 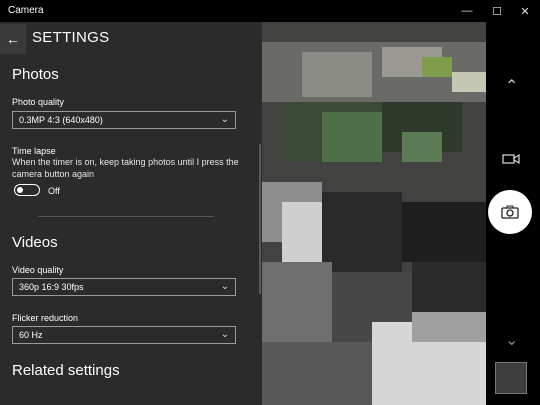 What do you see at coordinates (38, 102) in the screenshot?
I see `photo-quality-label: Photo quality` at bounding box center [38, 102].